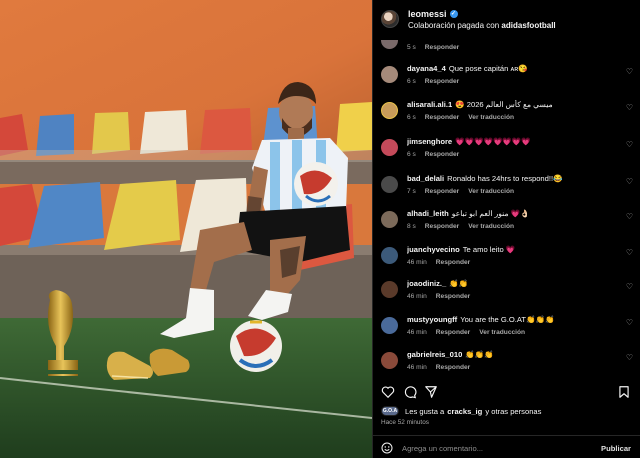 The height and width of the screenshot is (458, 640). I want to click on add-comment-row: Publicar, so click(506, 446).